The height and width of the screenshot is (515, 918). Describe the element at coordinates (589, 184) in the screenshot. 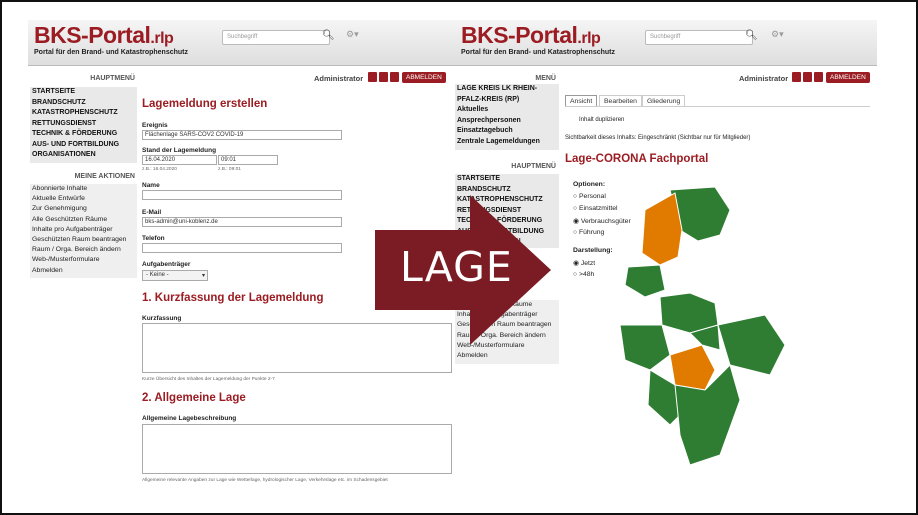

I see `optionen-label: Optionen:` at that location.